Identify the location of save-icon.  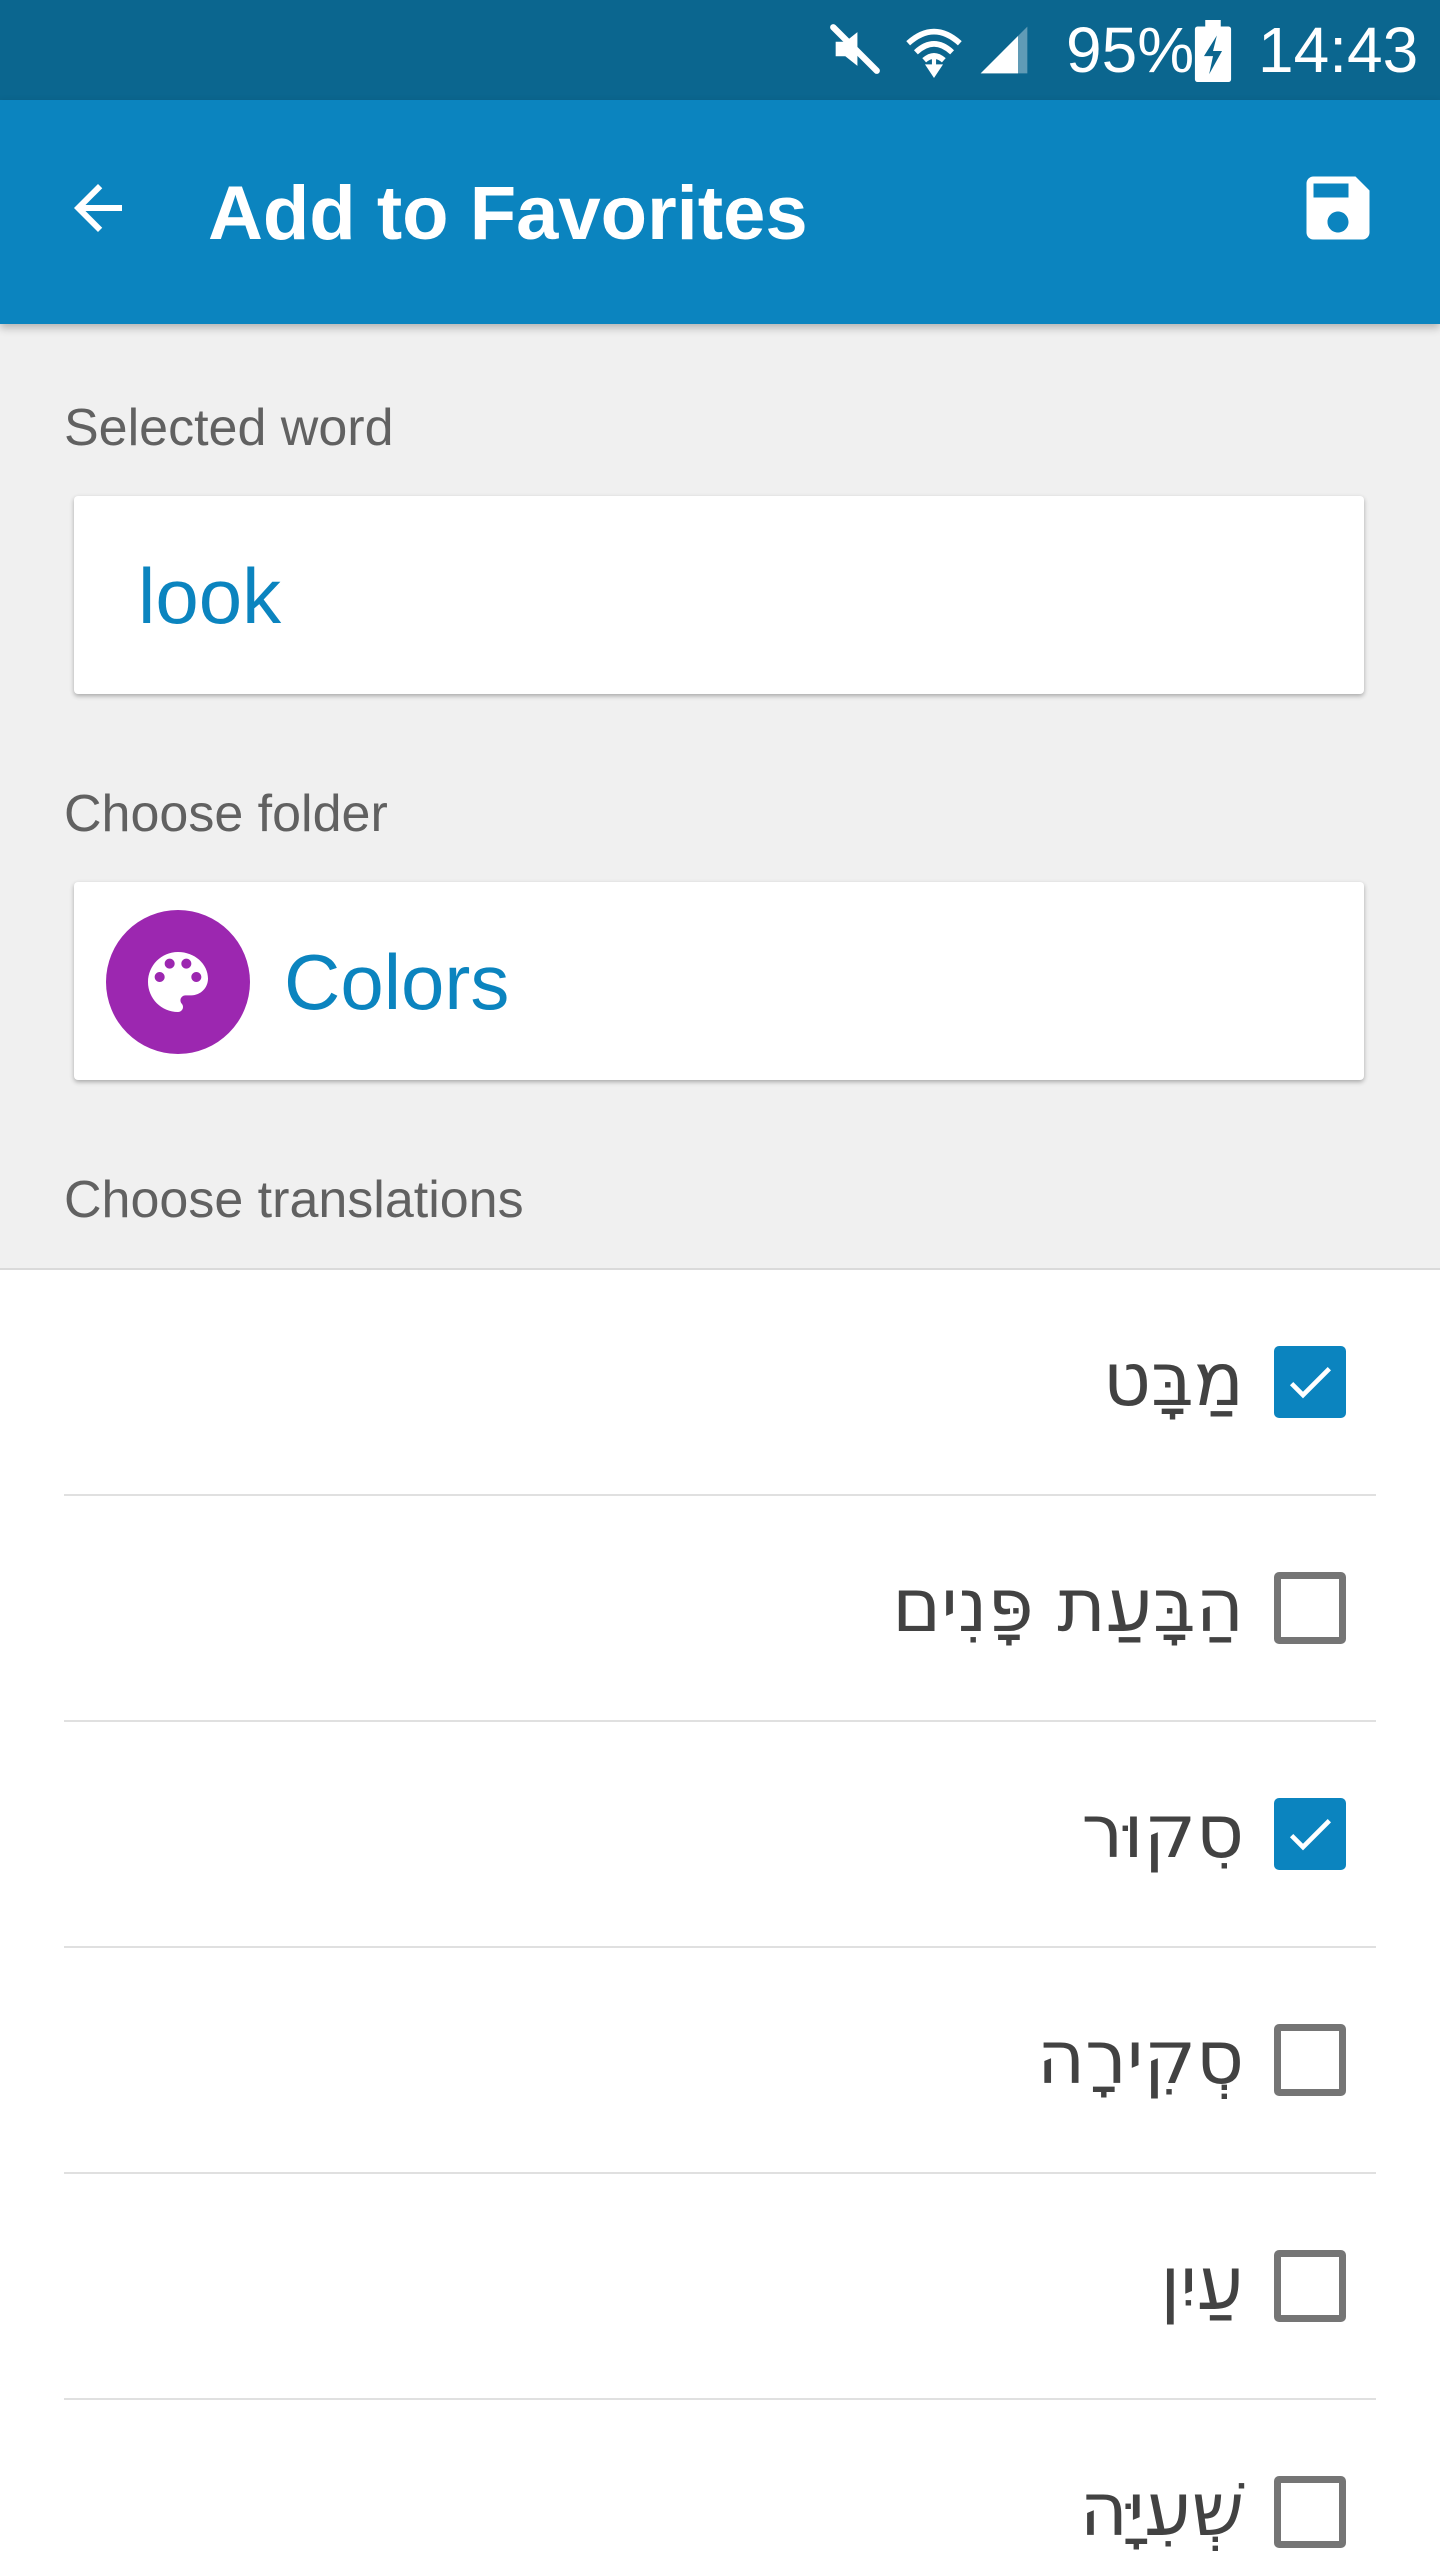
(1338, 208).